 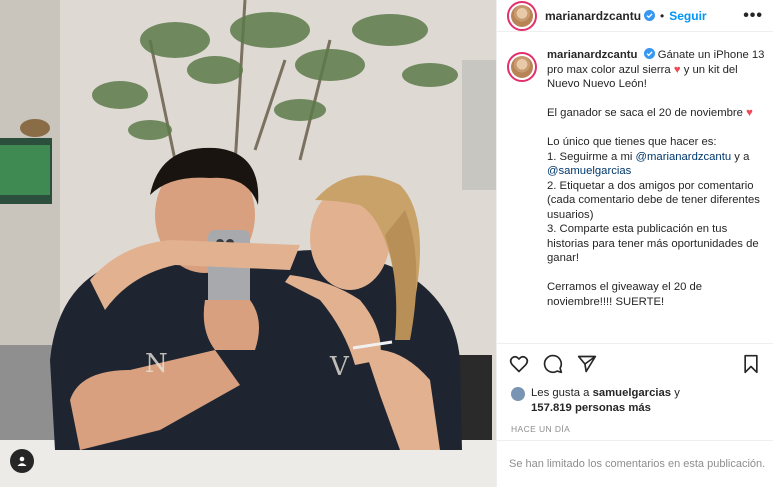 What do you see at coordinates (635, 343) in the screenshot?
I see `divider` at bounding box center [635, 343].